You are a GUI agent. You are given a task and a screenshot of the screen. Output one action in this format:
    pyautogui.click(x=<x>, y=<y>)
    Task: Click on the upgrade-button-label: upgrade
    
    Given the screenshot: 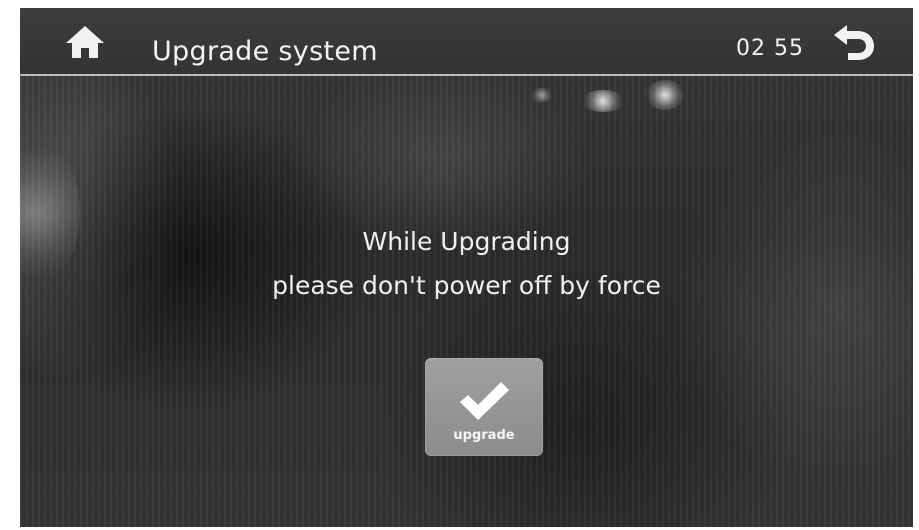 What is the action you would take?
    pyautogui.click(x=484, y=435)
    